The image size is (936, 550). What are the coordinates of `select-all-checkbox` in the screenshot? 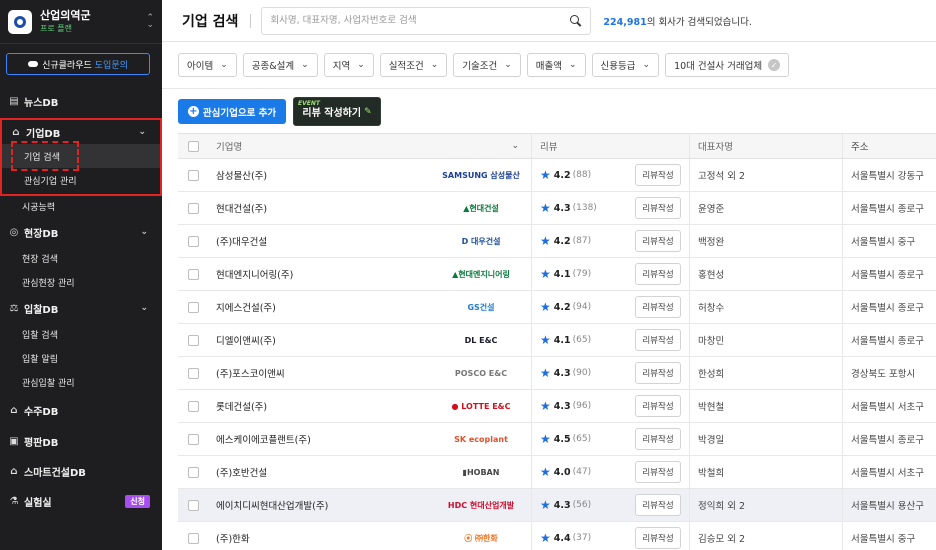 It's located at (193, 146).